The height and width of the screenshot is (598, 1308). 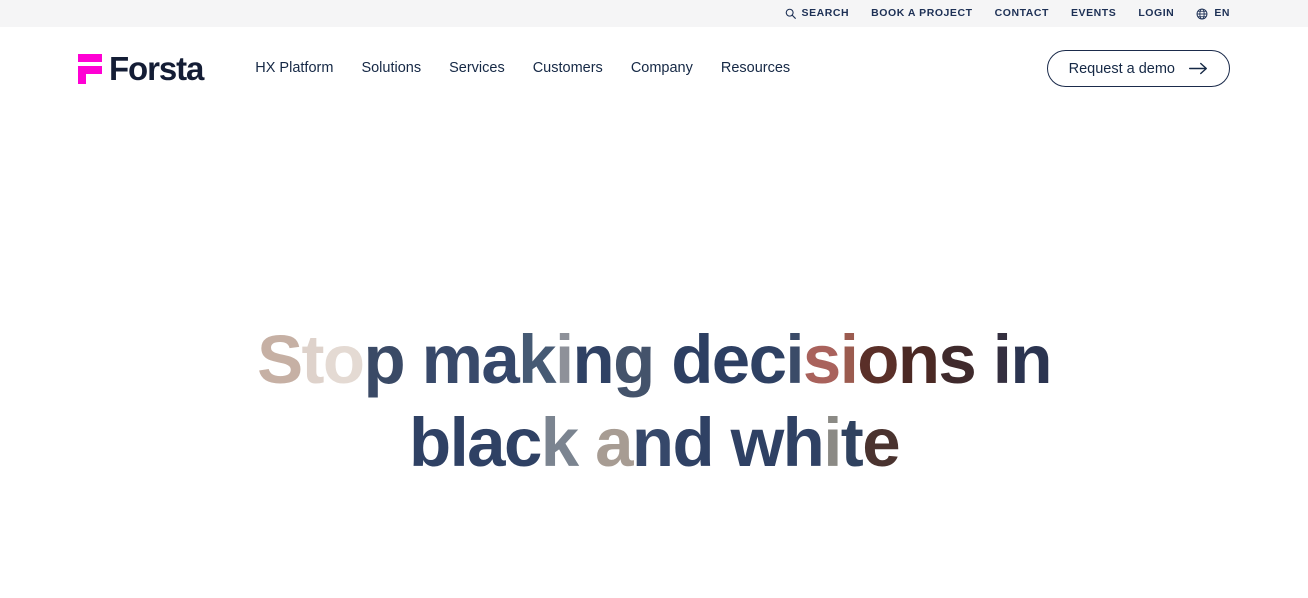 What do you see at coordinates (384, 359) in the screenshot?
I see `headline-letter: p` at bounding box center [384, 359].